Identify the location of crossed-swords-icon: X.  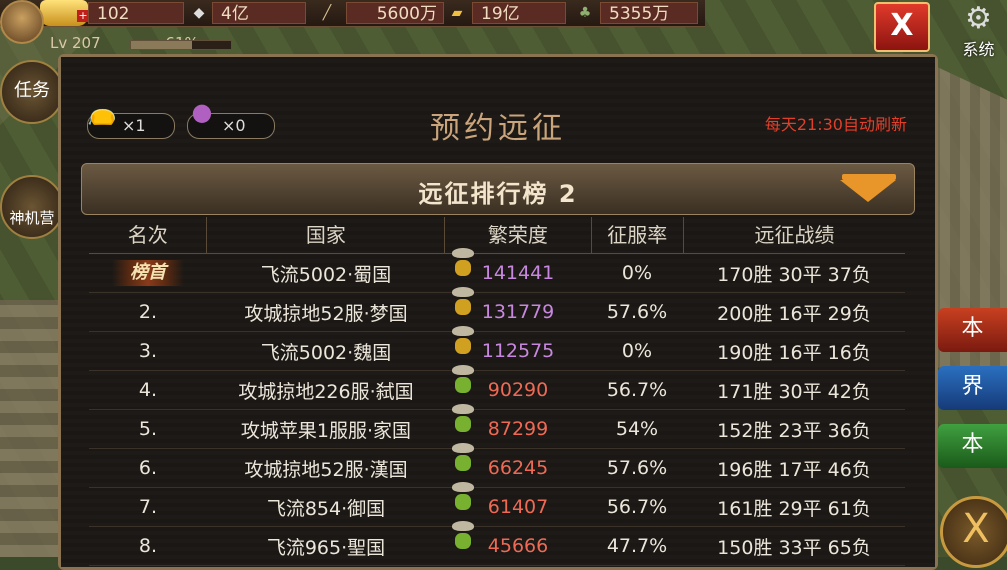
(976, 529).